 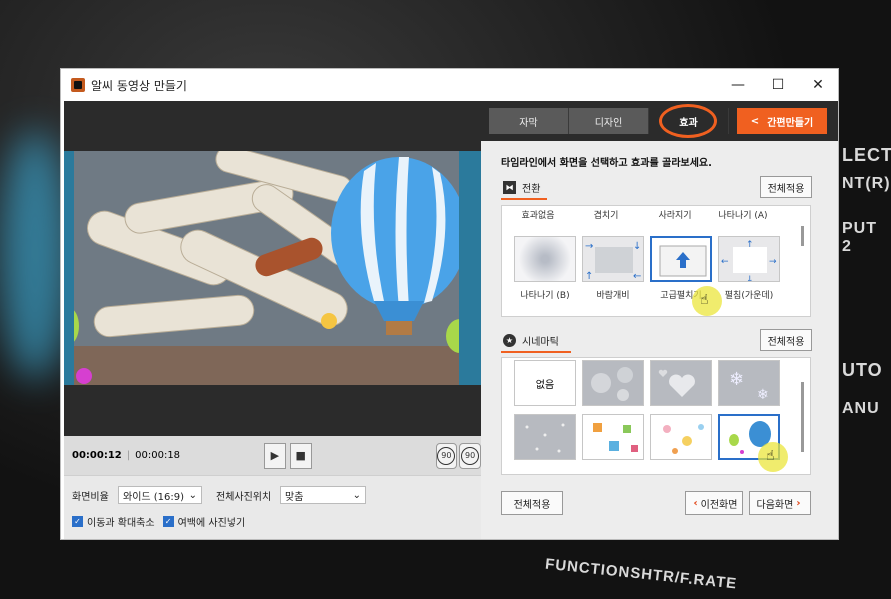 I want to click on bg-sign-lect: LECT, so click(x=866, y=155).